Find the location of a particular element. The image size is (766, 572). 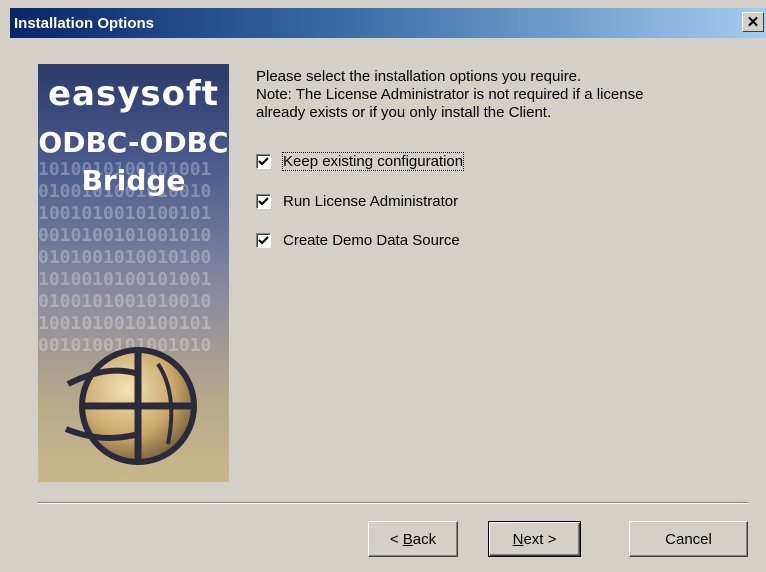

option-keep-existing-configuration: Keep existing configuration is located at coordinates (360, 161).